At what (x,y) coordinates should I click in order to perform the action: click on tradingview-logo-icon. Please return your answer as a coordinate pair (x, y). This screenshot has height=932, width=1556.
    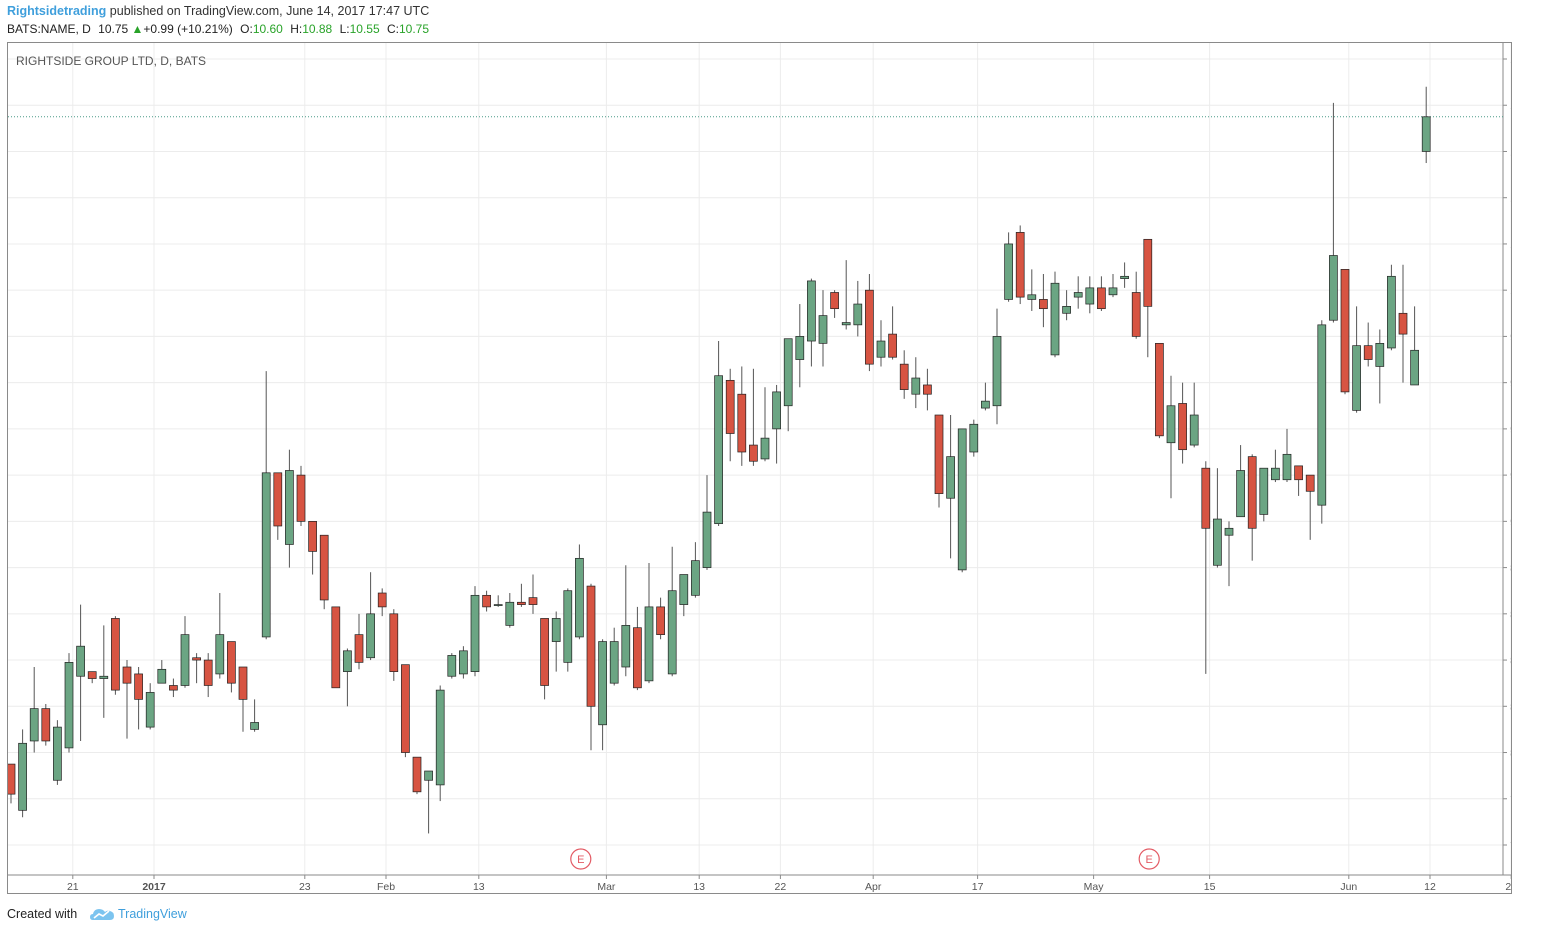
    Looking at the image, I should click on (102, 914).